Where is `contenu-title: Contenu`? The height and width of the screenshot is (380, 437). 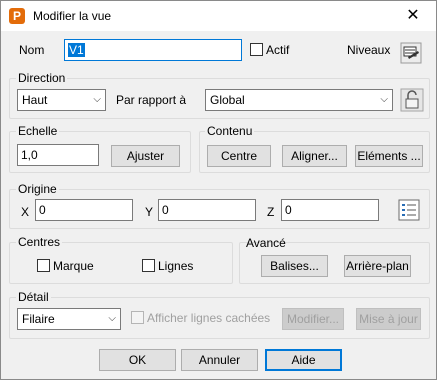
contenu-title: Contenu is located at coordinates (230, 131).